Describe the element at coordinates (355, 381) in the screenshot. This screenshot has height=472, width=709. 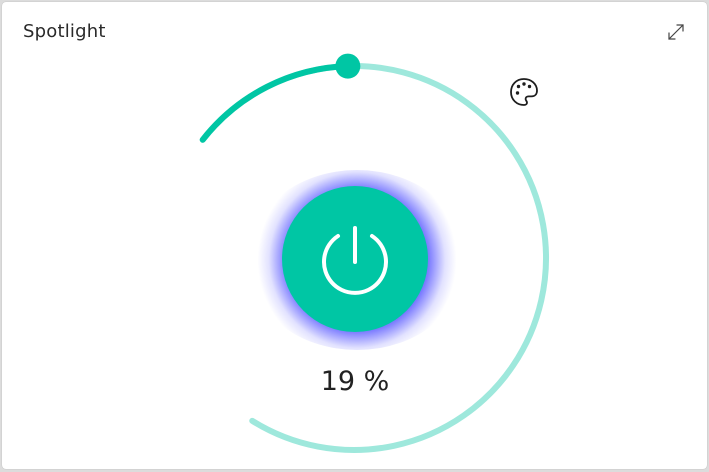
I see `brightness-value: 19 %` at that location.